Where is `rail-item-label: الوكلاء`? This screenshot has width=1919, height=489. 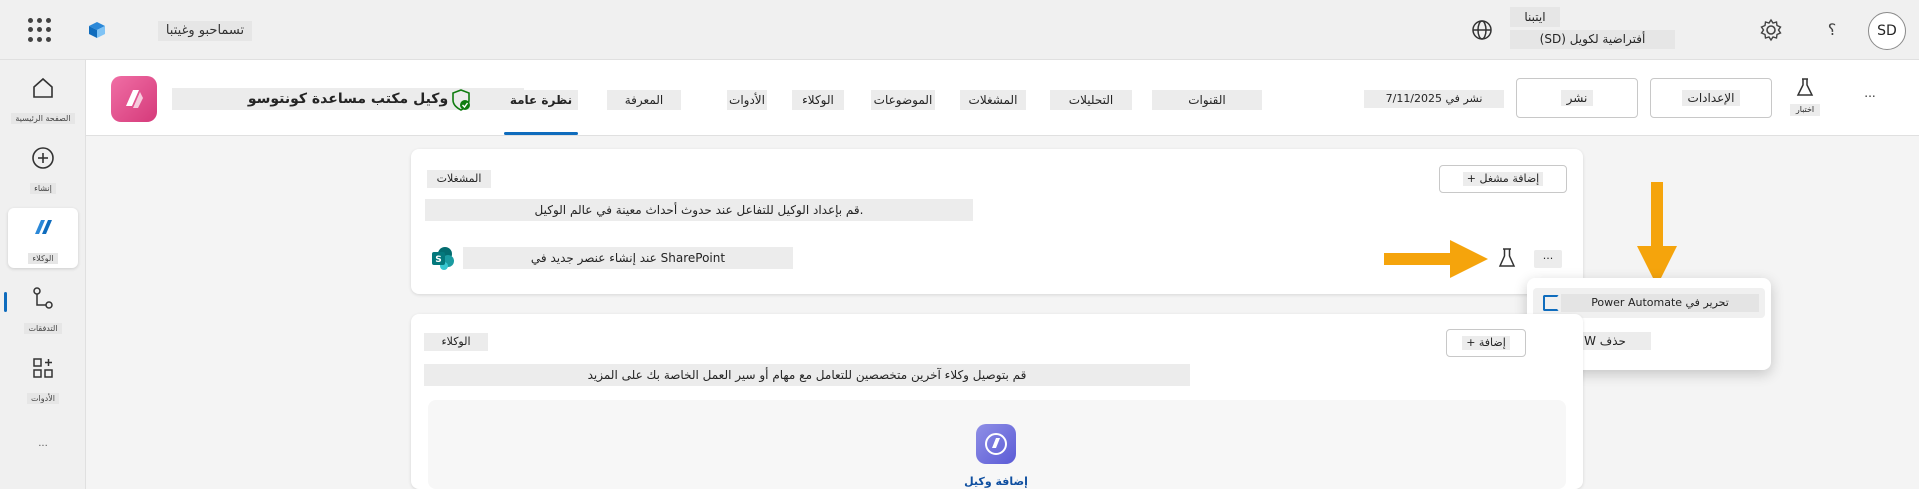 rail-item-label: الوكلاء is located at coordinates (43, 258).